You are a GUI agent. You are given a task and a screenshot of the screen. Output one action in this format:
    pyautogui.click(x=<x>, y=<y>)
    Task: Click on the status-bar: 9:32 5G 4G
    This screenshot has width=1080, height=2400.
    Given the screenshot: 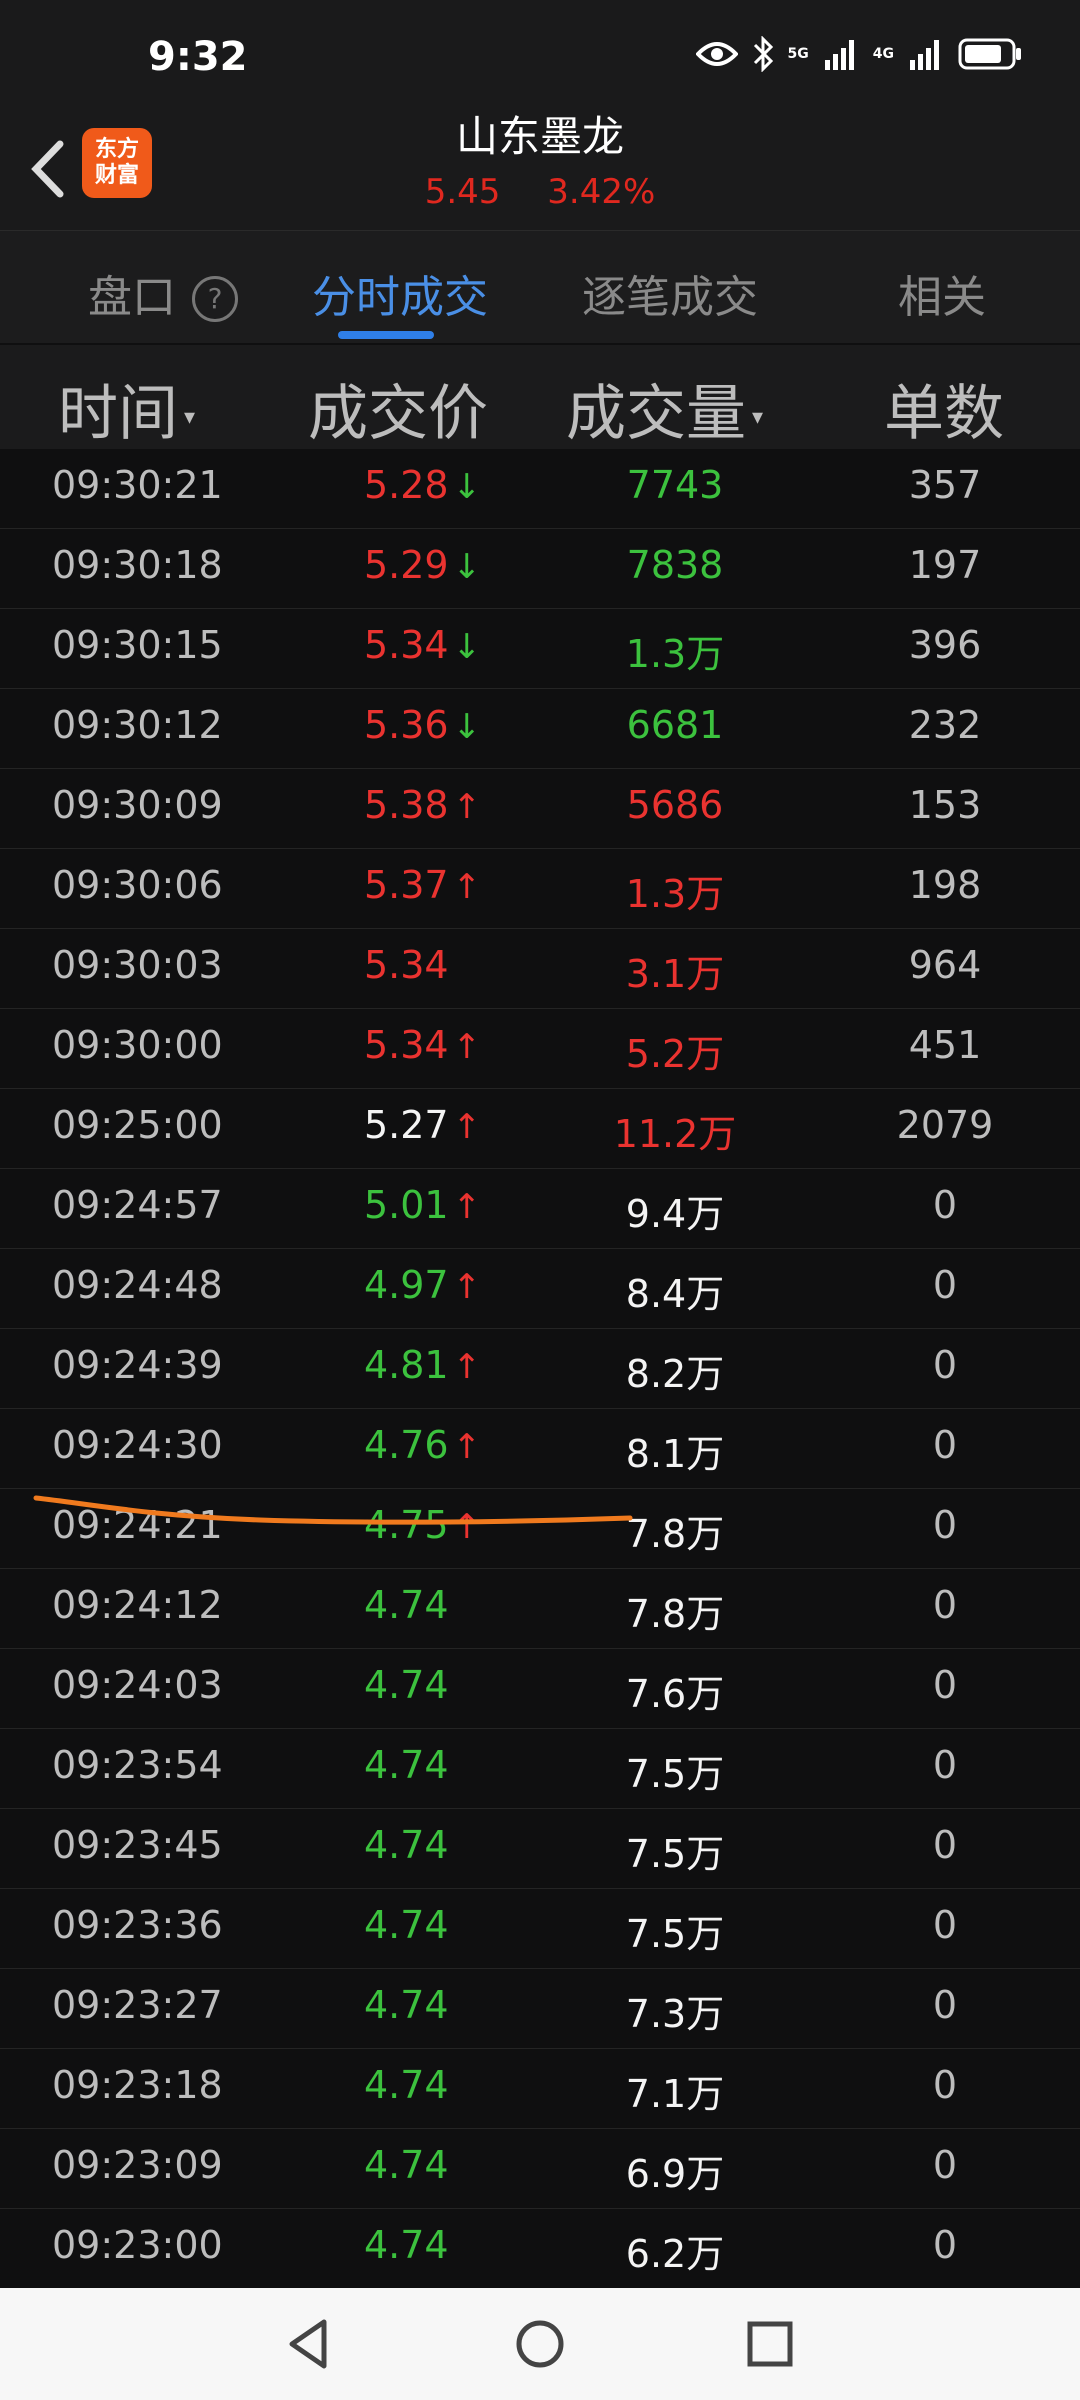 What is the action you would take?
    pyautogui.click(x=540, y=55)
    